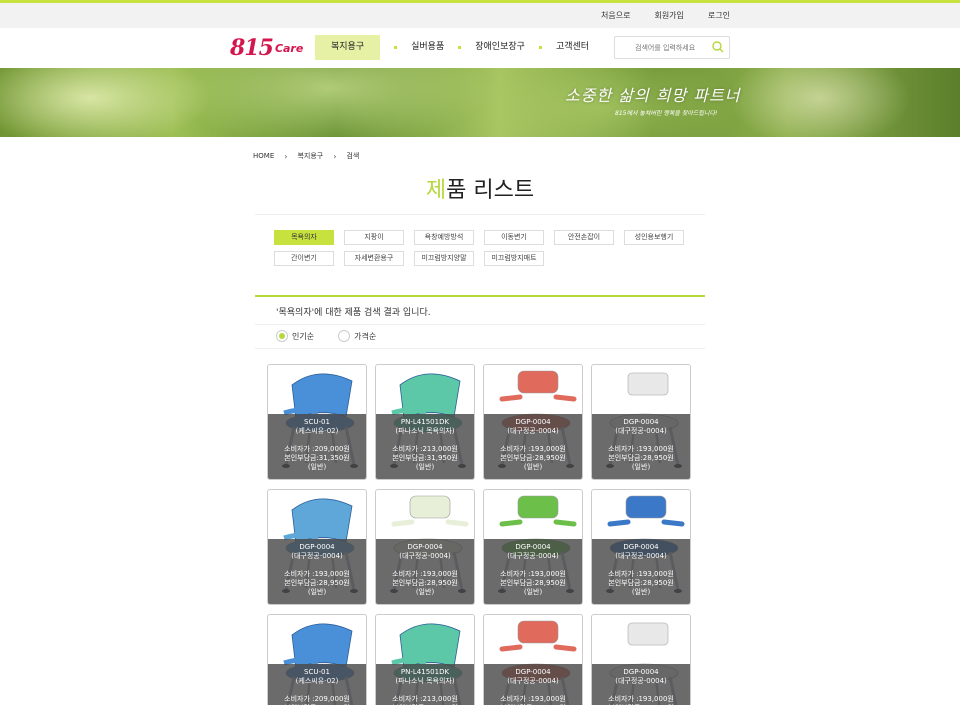  What do you see at coordinates (514, 258) in the screenshot?
I see `category-nonslip-mat: 미끄럼방지매트` at bounding box center [514, 258].